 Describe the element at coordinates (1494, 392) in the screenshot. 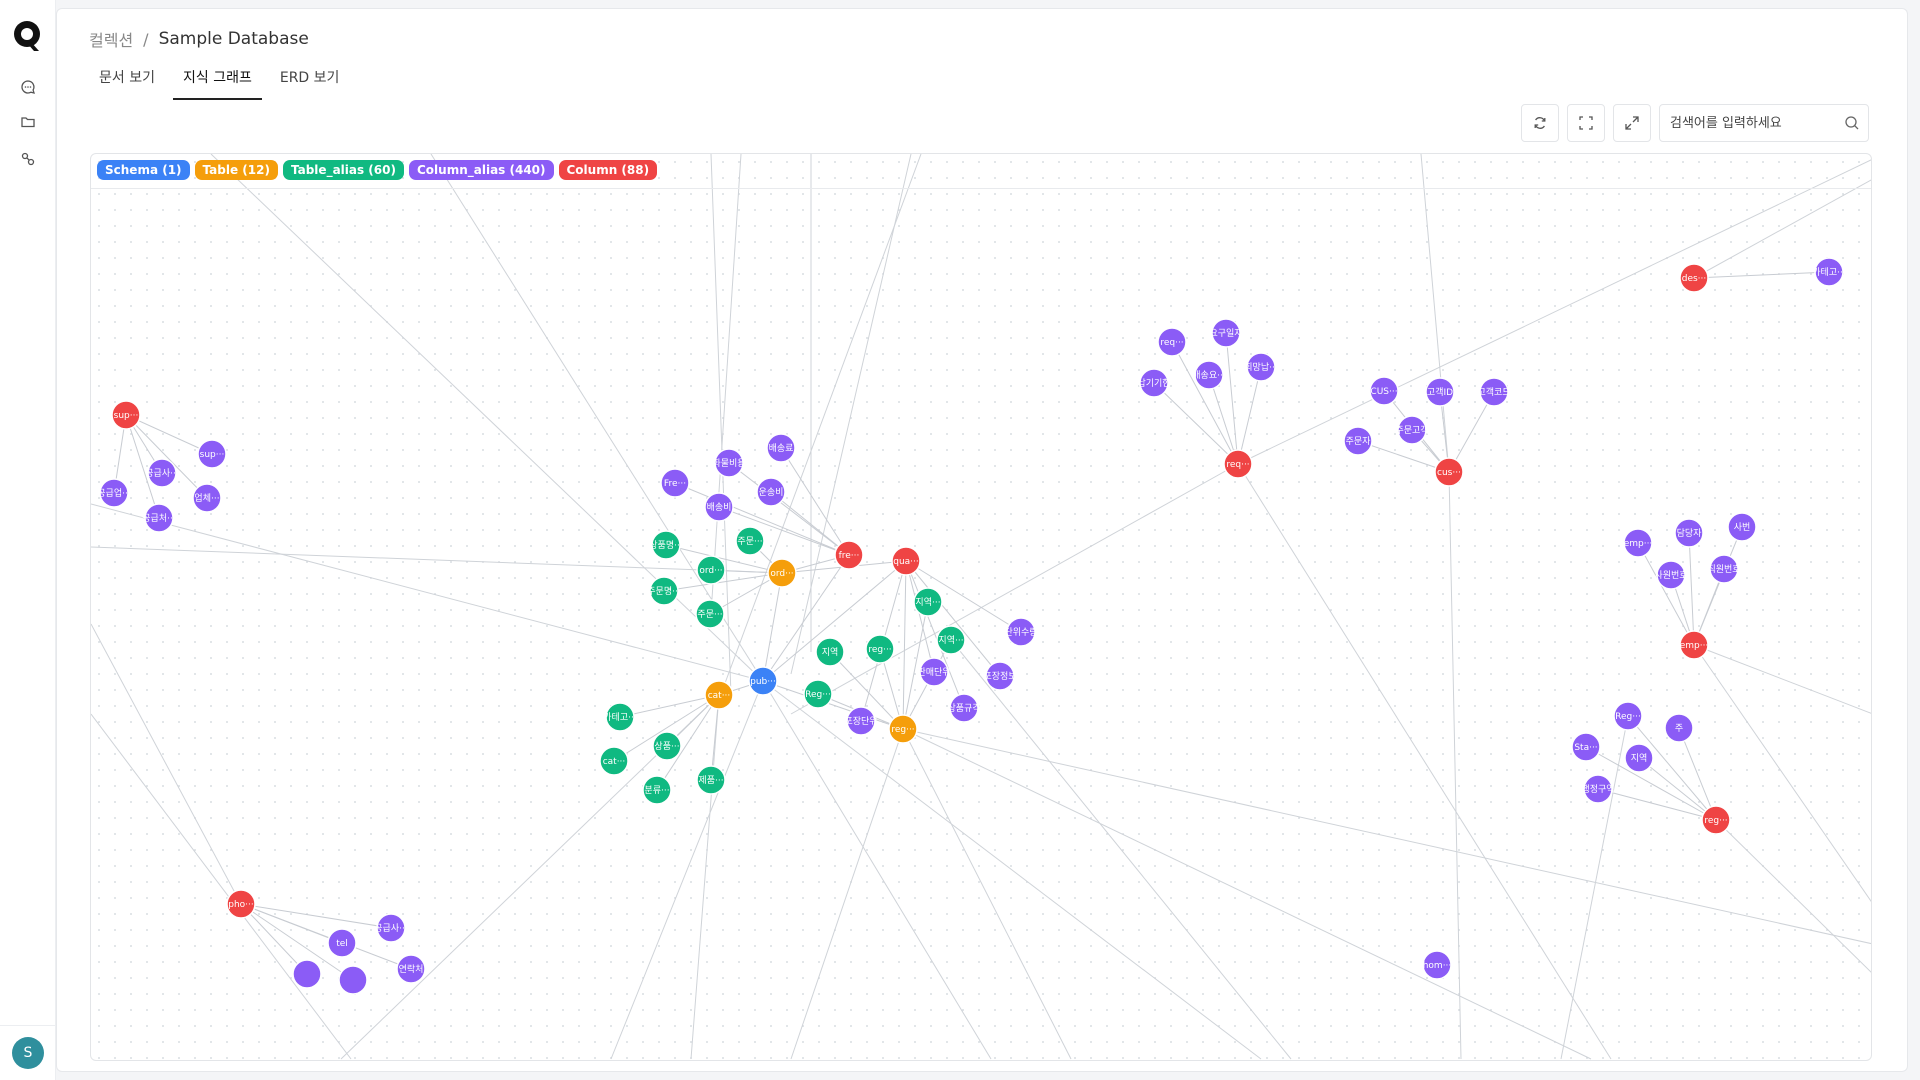

I see `graph-node-column-alias: 고객코드` at that location.